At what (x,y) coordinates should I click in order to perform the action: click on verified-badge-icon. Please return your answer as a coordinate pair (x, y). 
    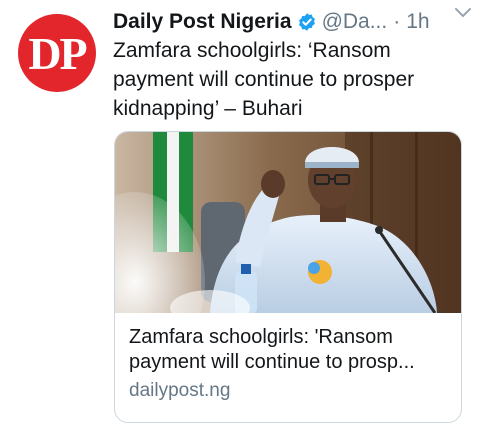
    Looking at the image, I should click on (306, 22).